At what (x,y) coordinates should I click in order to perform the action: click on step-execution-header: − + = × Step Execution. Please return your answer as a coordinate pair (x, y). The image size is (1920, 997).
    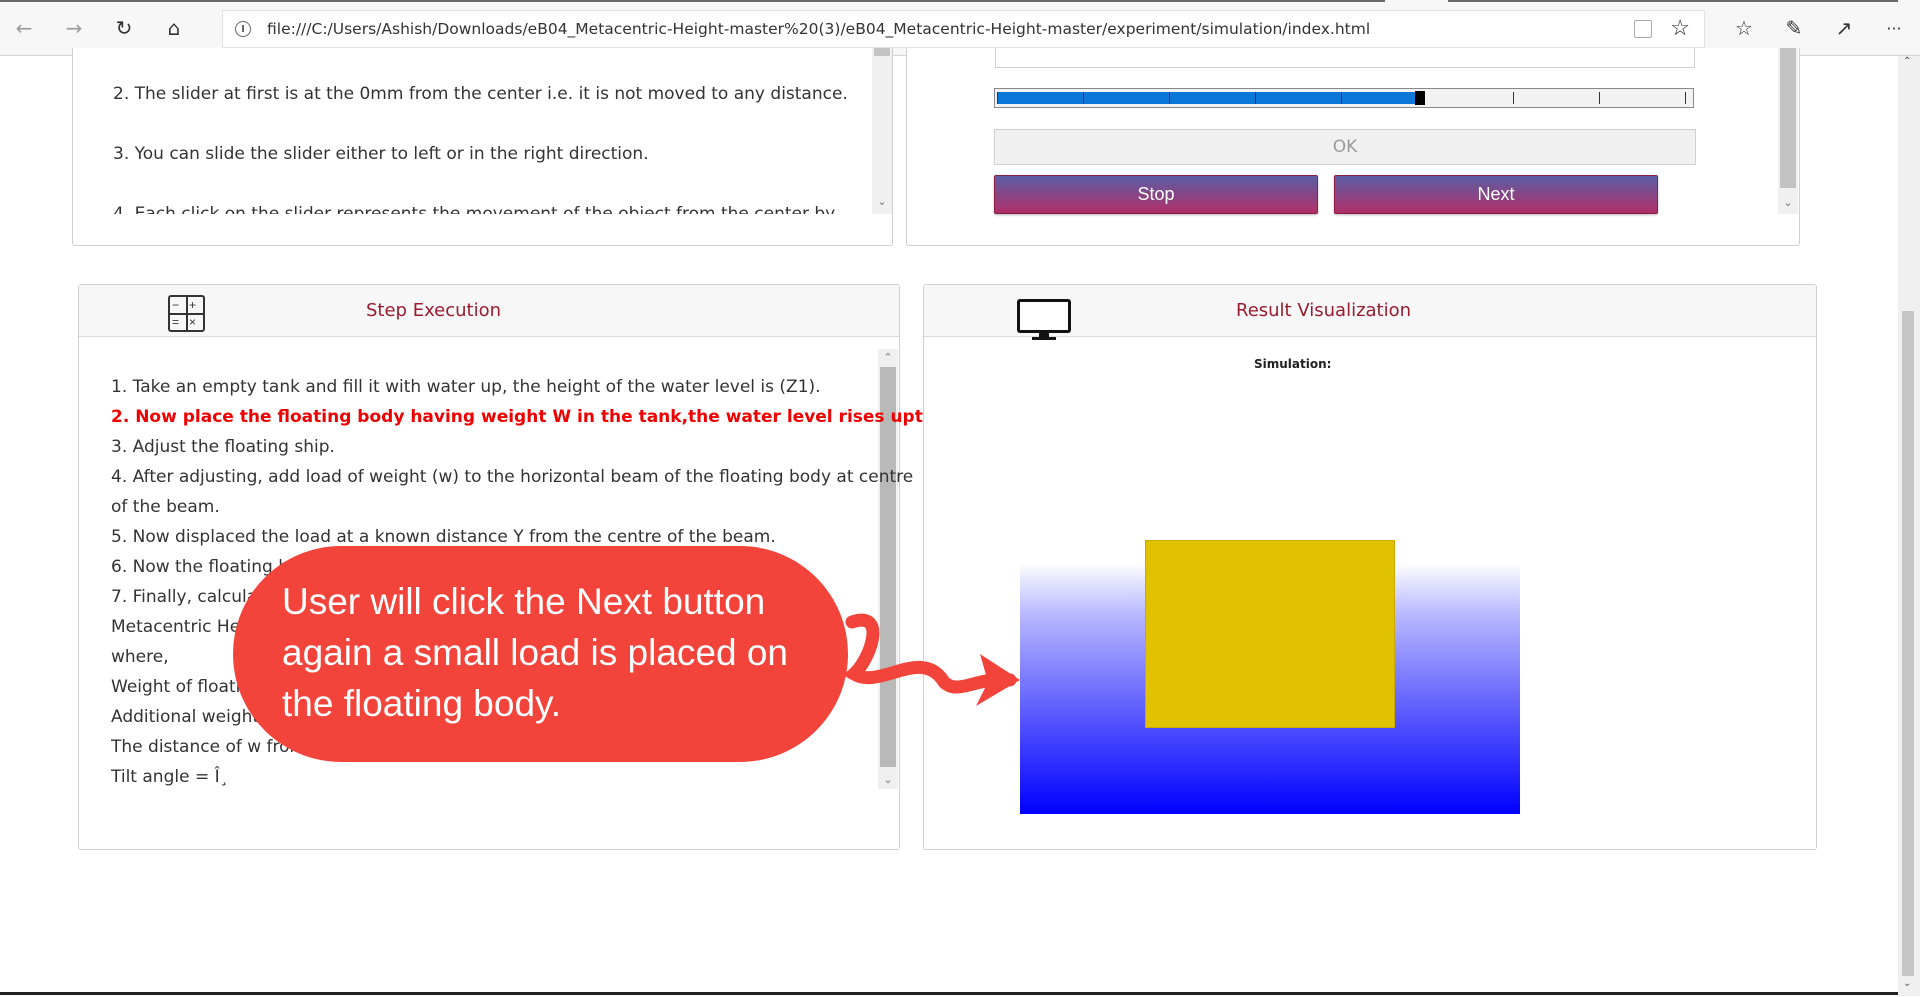
    Looking at the image, I should click on (489, 311).